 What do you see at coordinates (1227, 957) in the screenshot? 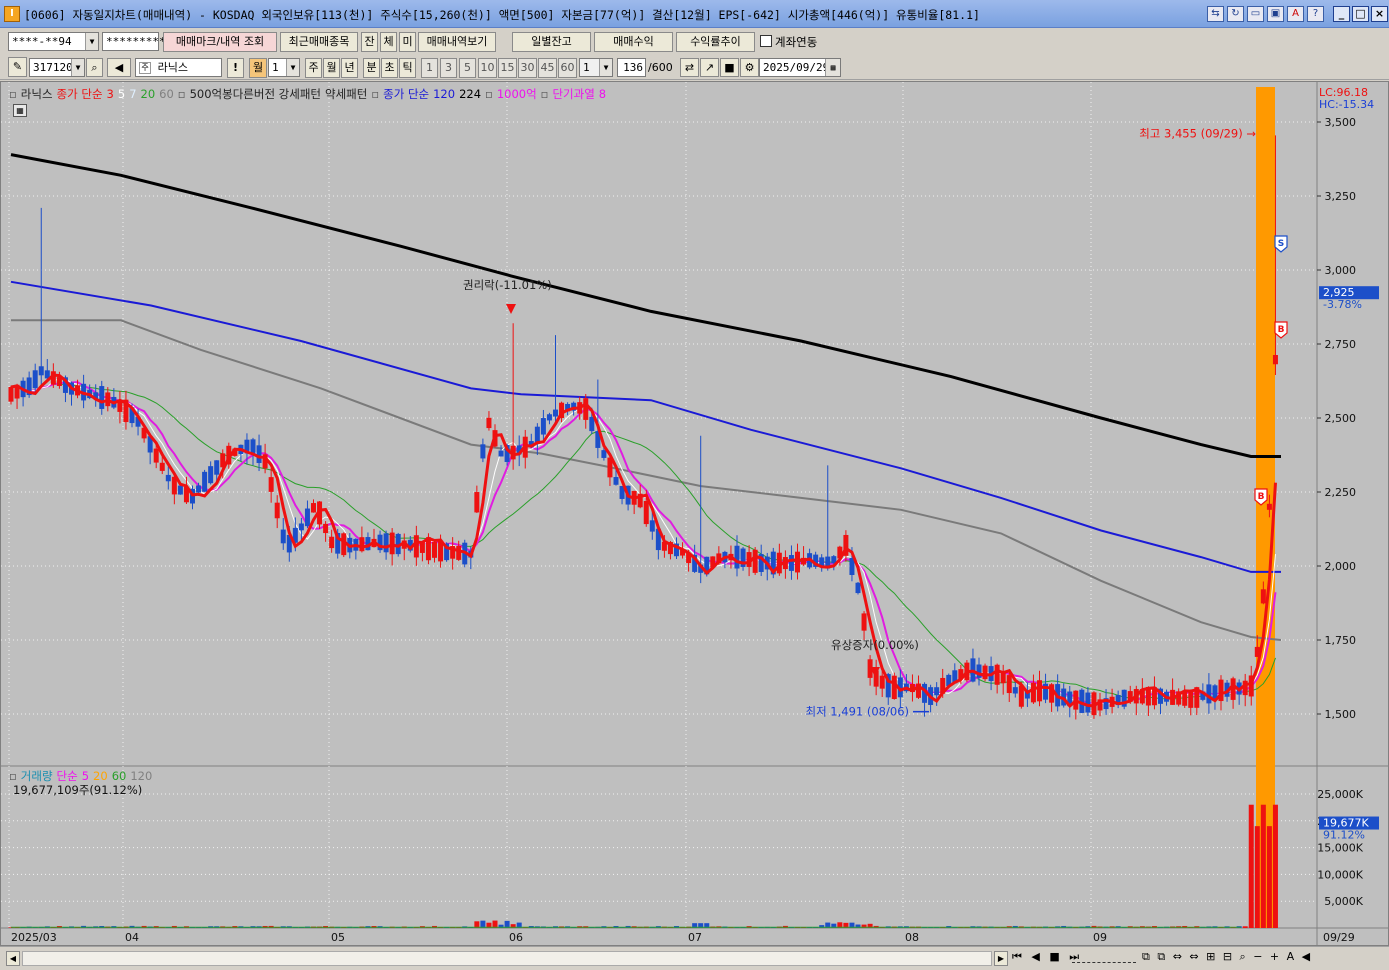
I see `chart-tools: ⧉ ⧉ ⇔ ⇔ ⊞ ⊟ ⌕ − + A ◀` at bounding box center [1227, 957].